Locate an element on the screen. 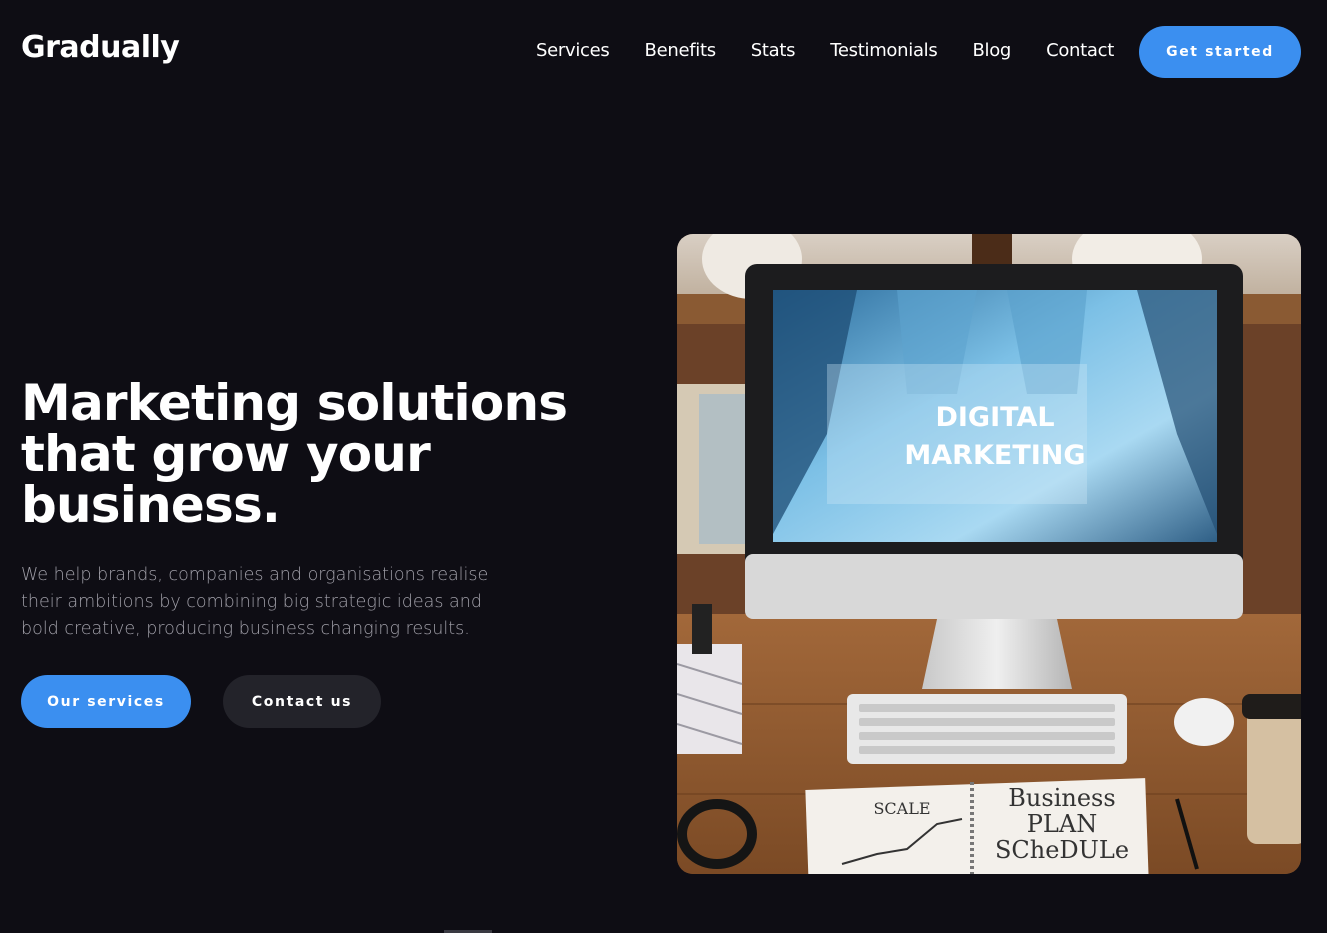  hero-title-line: that grow your is located at coordinates (226, 454).